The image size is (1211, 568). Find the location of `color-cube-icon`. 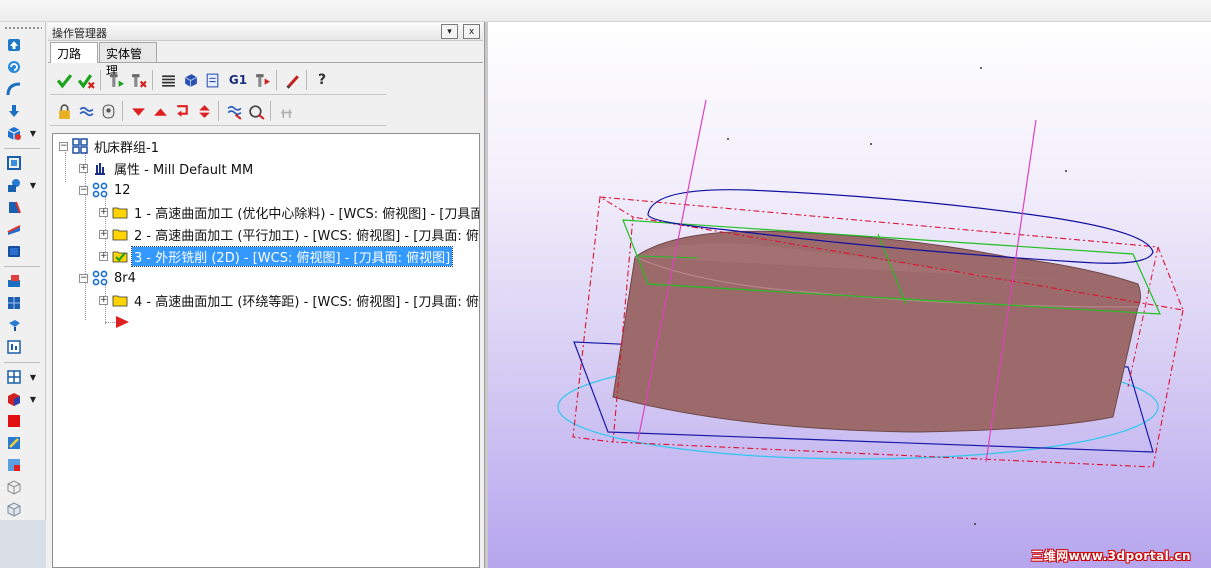

color-cube-icon is located at coordinates (14, 399).